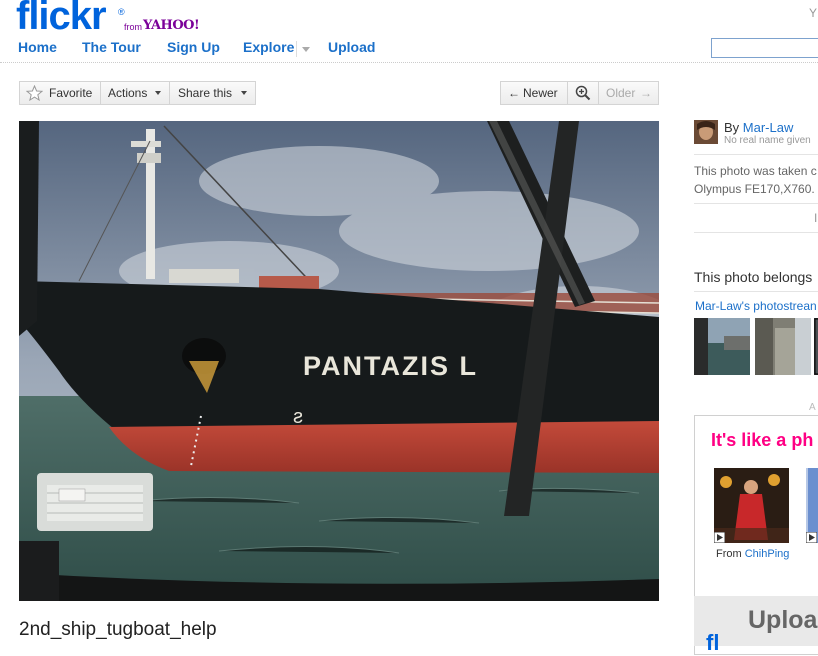  I want to click on share-this-button: Share this, so click(212, 93).